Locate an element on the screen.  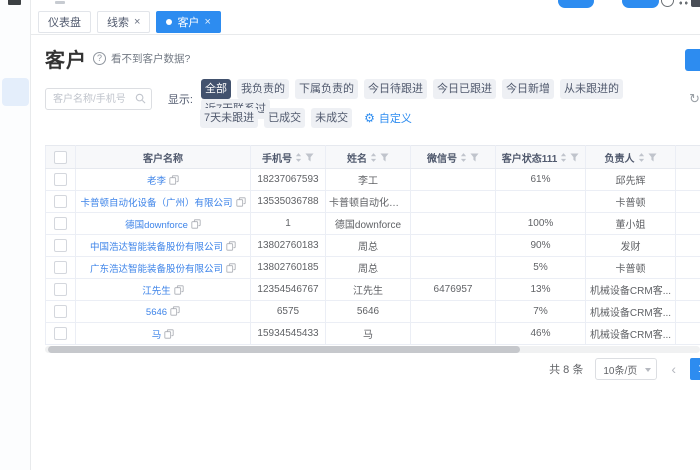
contract-cell is located at coordinates (687, 179).